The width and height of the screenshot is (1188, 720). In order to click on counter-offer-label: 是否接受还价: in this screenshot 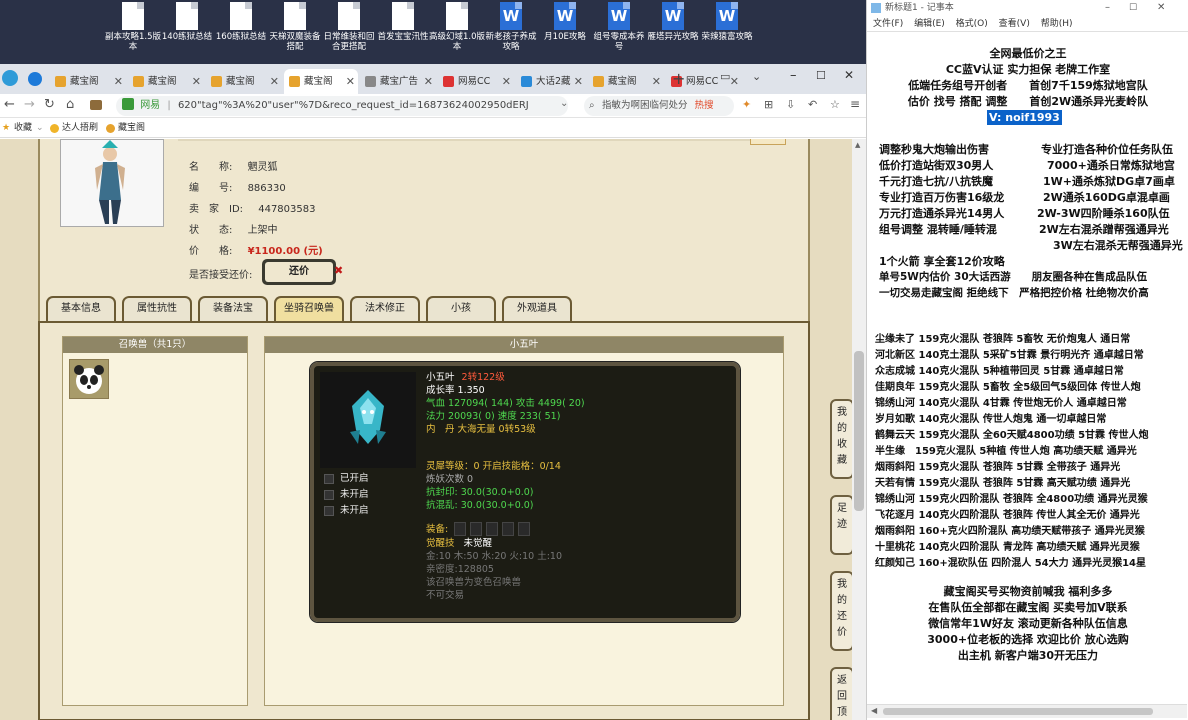, I will do `click(221, 275)`.